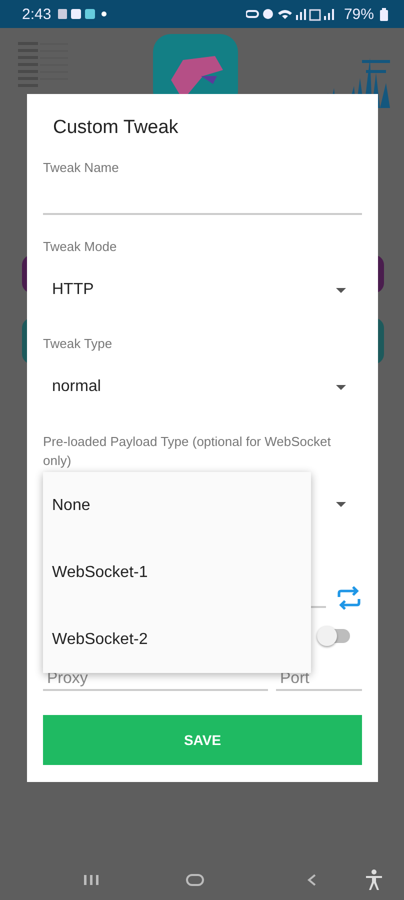 The image size is (404, 900). Describe the element at coordinates (359, 14) in the screenshot. I see `battery-level: 79%` at that location.